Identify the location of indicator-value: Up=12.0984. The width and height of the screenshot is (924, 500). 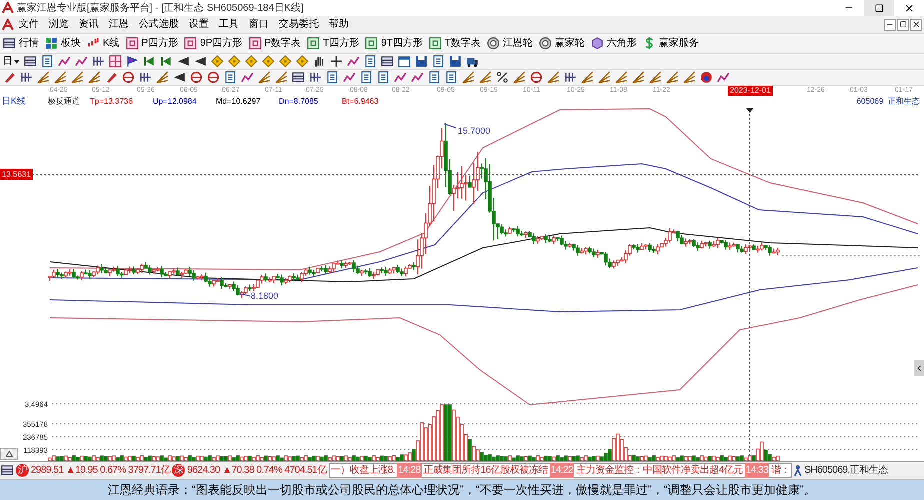
(175, 102).